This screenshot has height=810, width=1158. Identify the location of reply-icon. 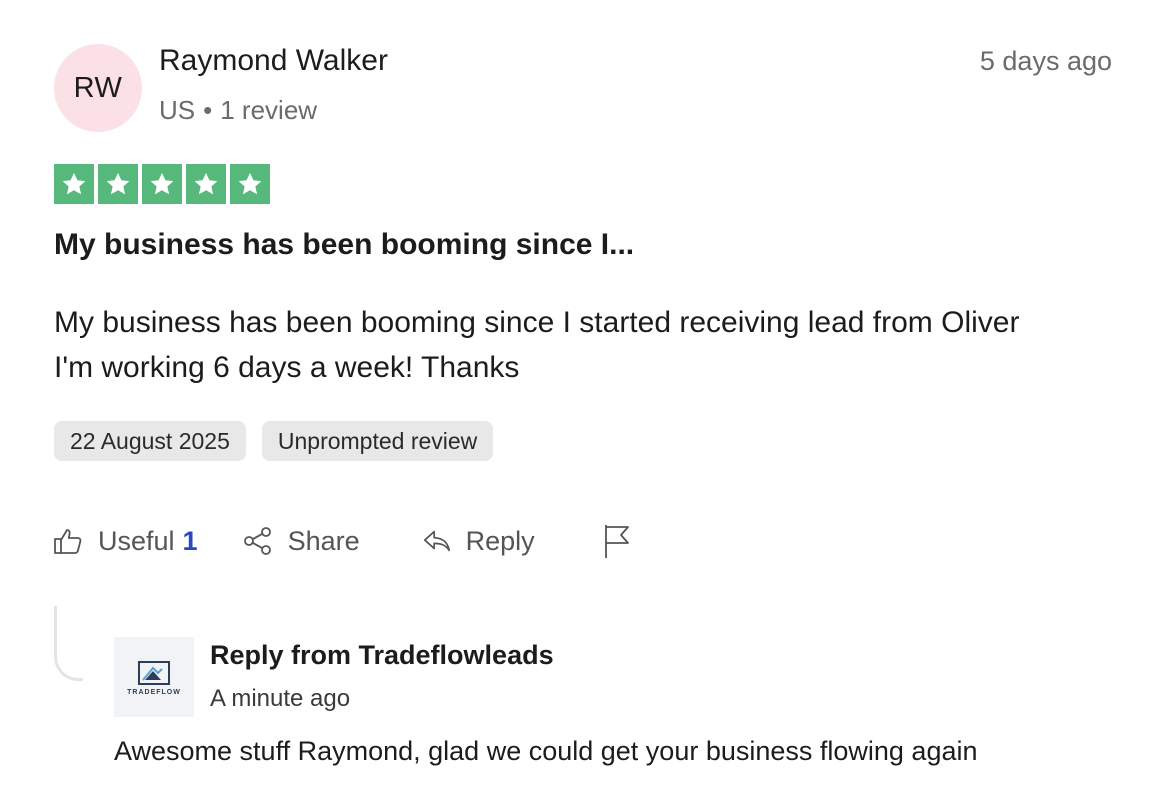
(436, 541).